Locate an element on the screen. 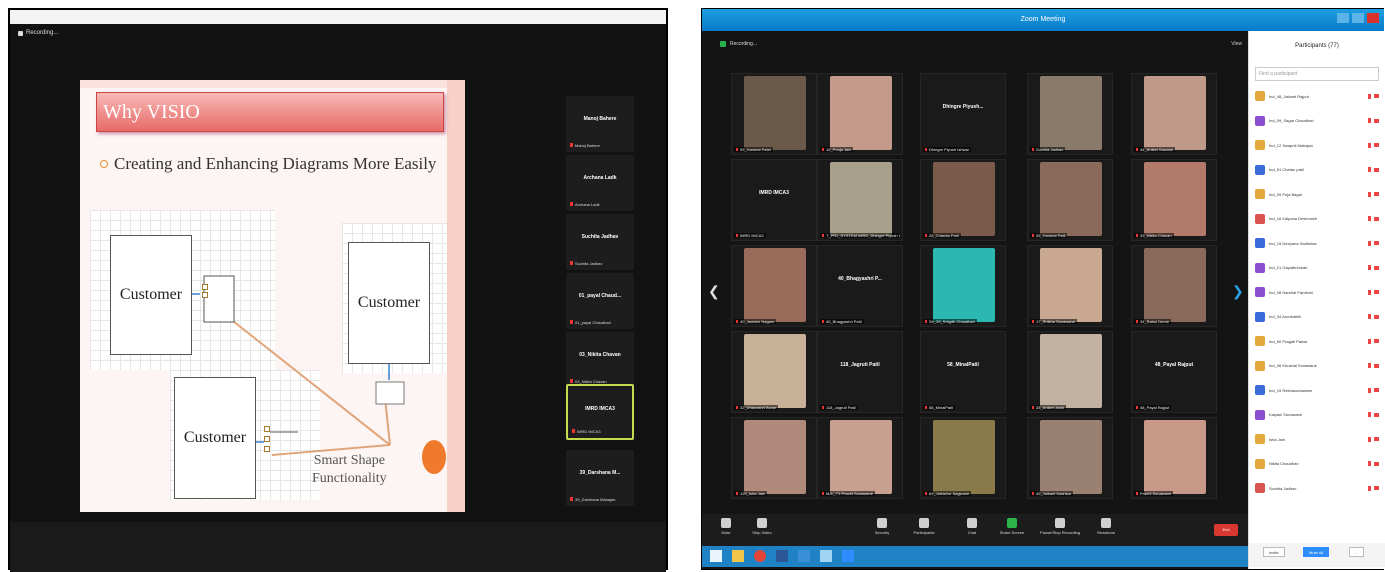 The height and width of the screenshot is (572, 1385). participant-name: Ind_09 Puja Bagal is located at coordinates (1285, 194).